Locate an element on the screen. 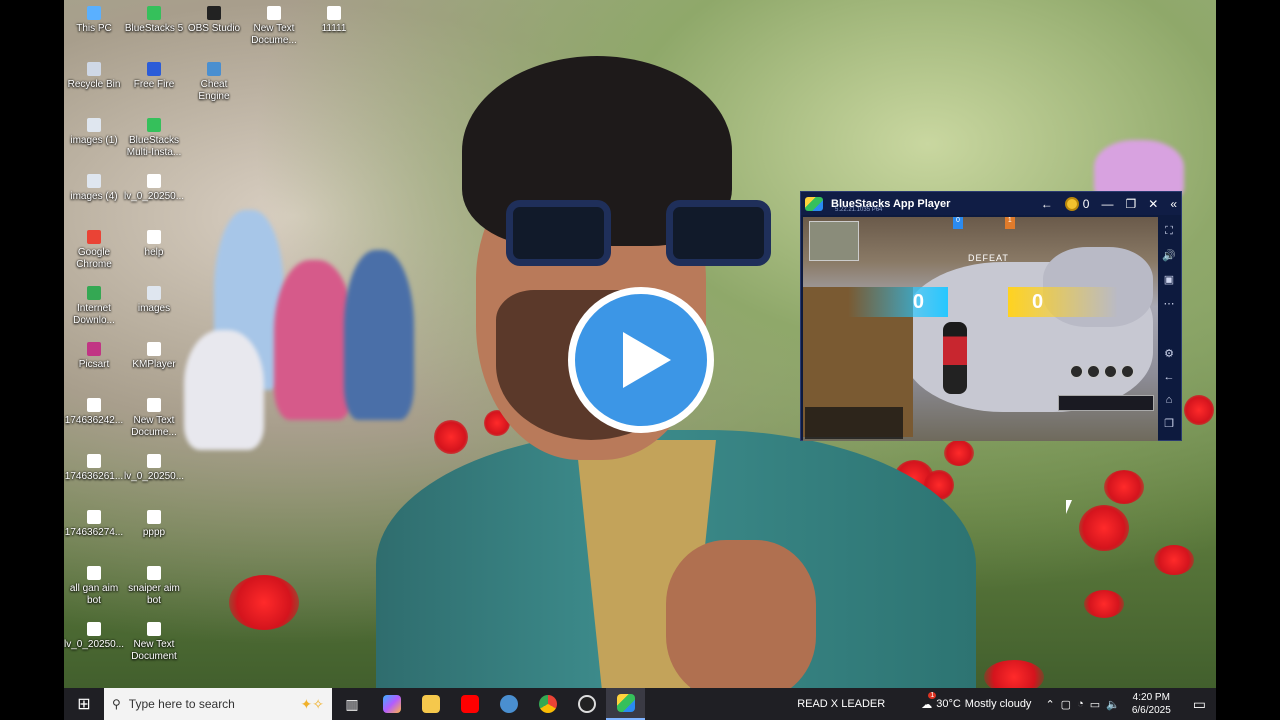  desktop-icon-label: help is located at coordinates (154, 252).